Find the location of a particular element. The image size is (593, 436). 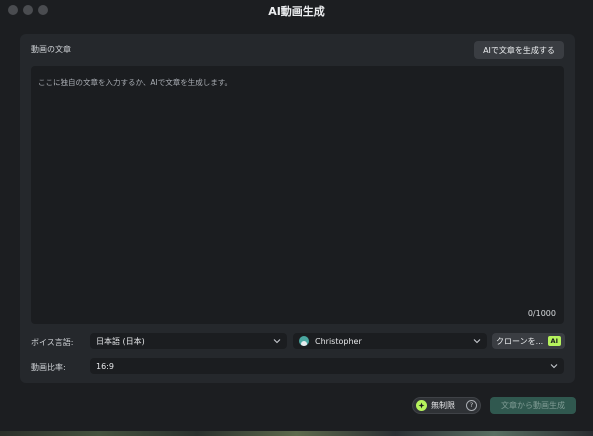

unlimited-icon is located at coordinates (421, 405).